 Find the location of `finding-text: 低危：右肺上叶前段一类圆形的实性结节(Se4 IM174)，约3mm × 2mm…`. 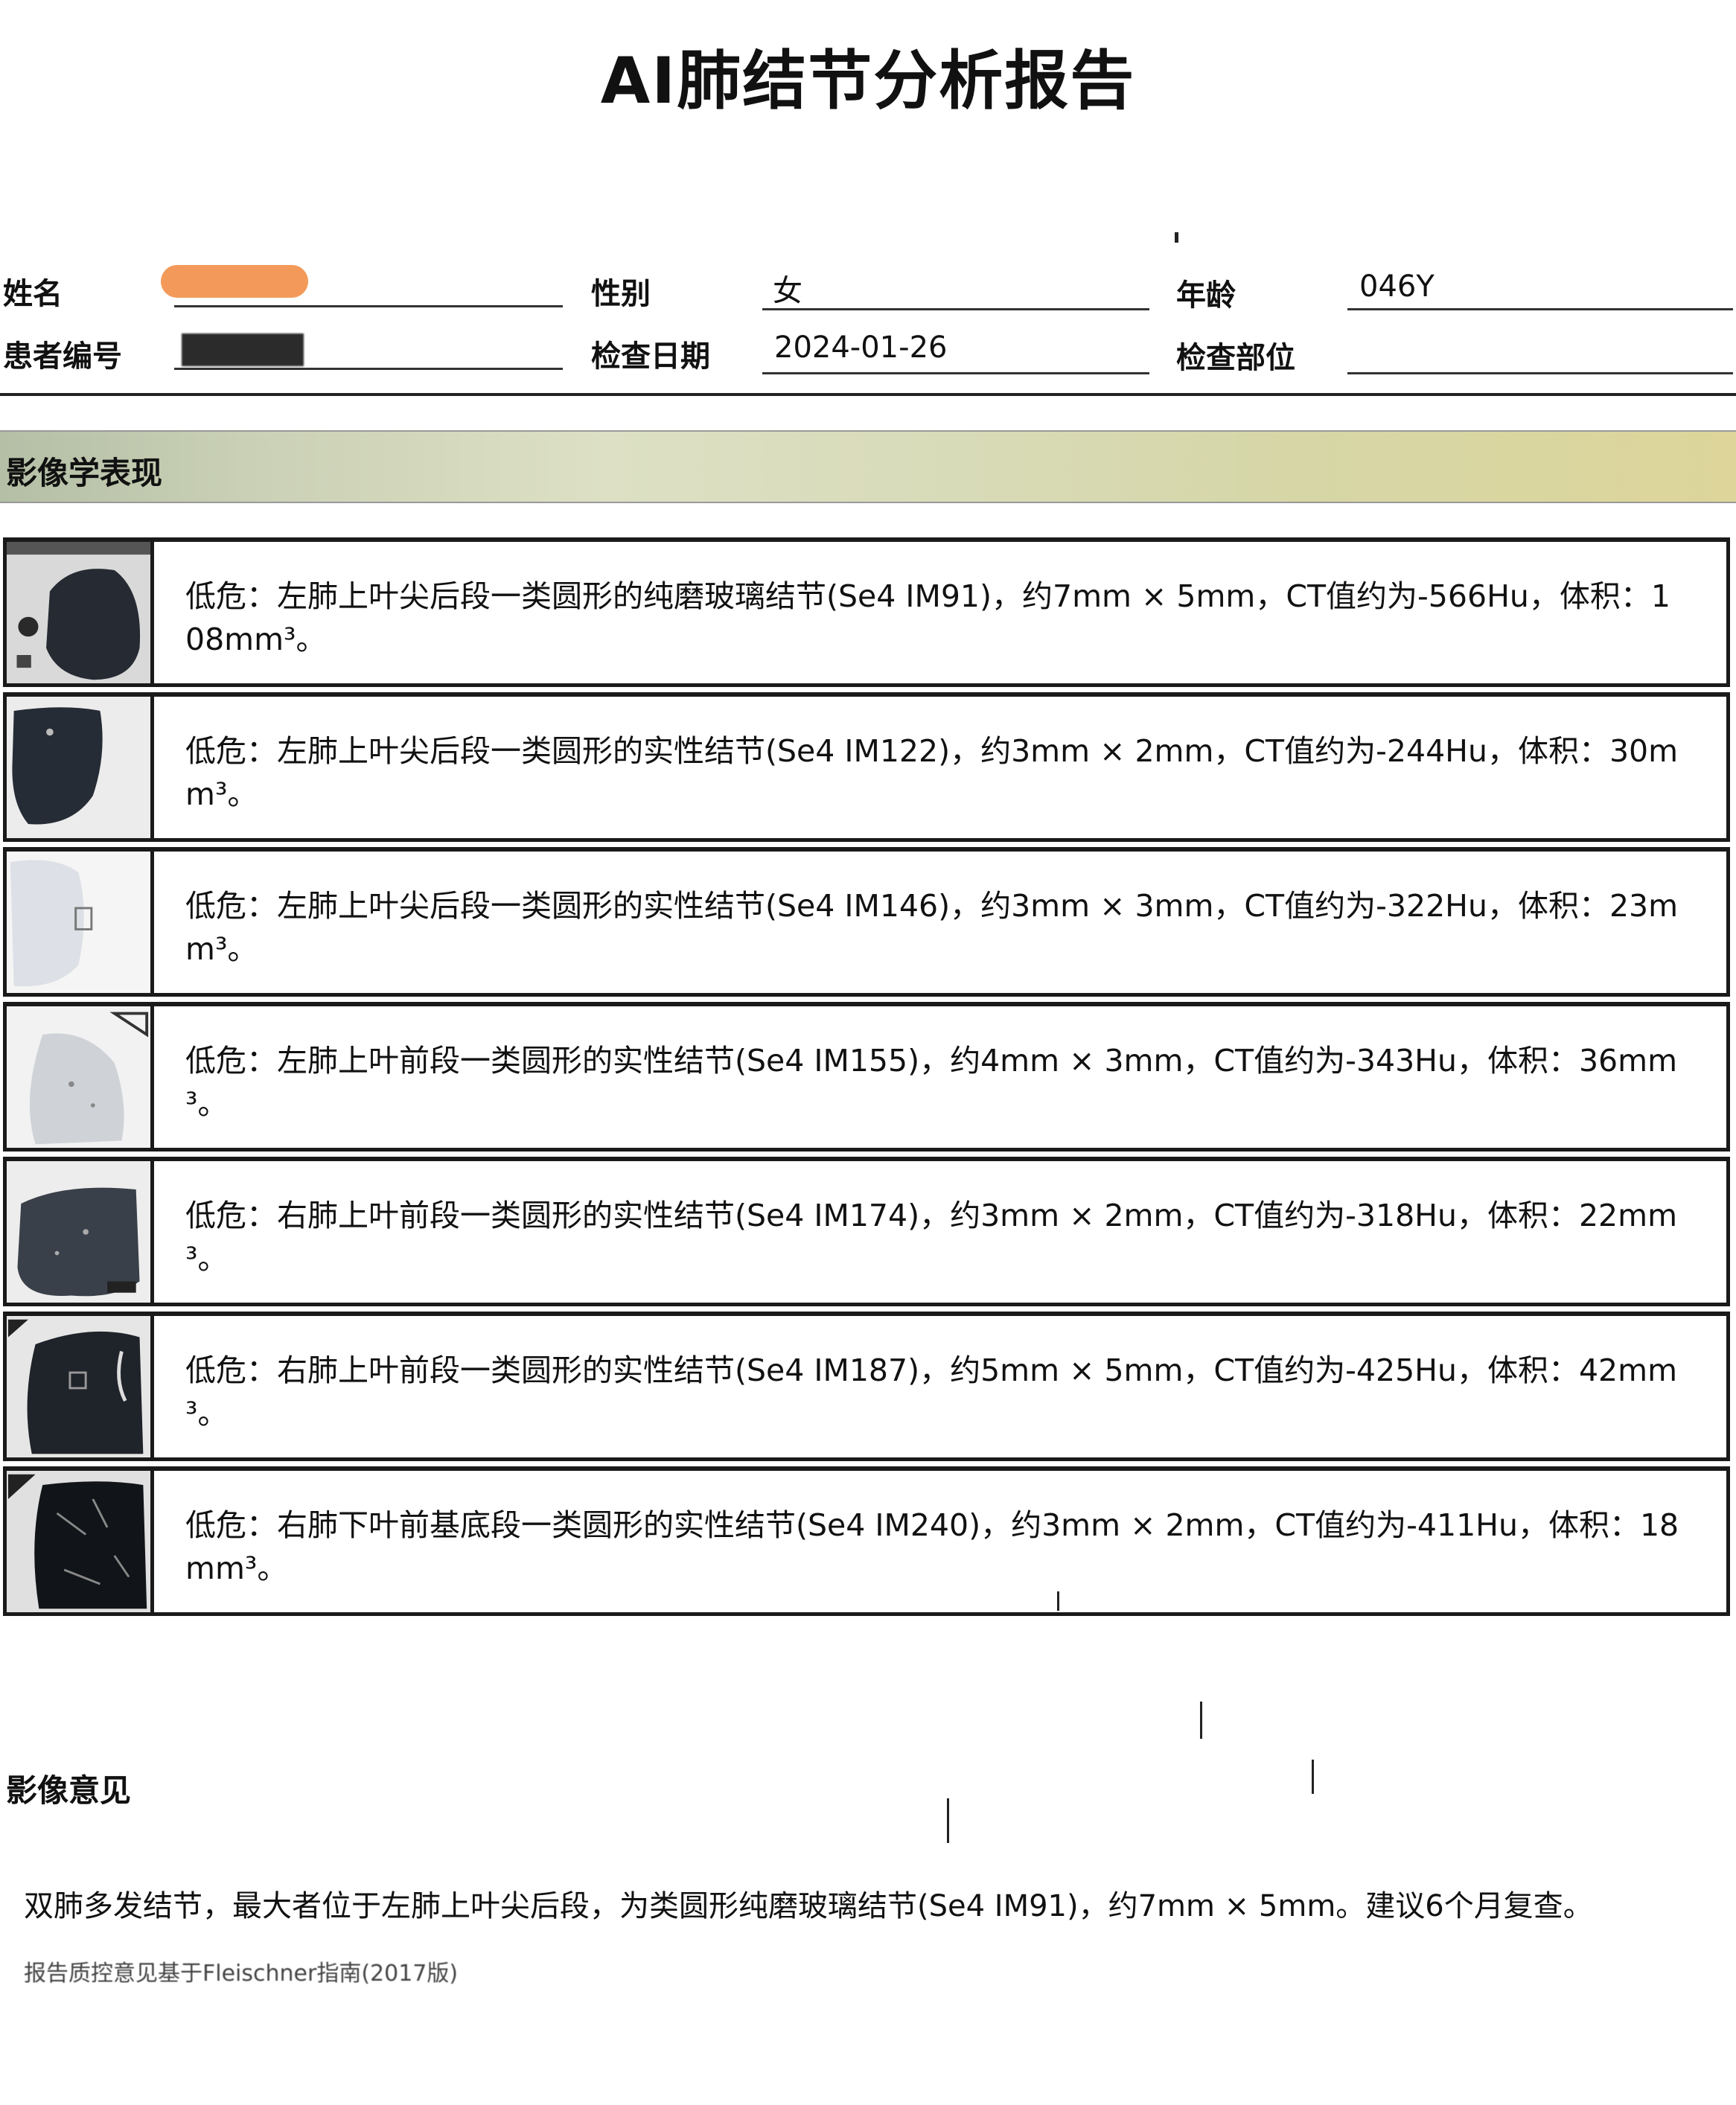

finding-text: 低危：右肺上叶前段一类圆形的实性结节(Se4 IM174)，约3mm × 2mm… is located at coordinates (931, 1237).